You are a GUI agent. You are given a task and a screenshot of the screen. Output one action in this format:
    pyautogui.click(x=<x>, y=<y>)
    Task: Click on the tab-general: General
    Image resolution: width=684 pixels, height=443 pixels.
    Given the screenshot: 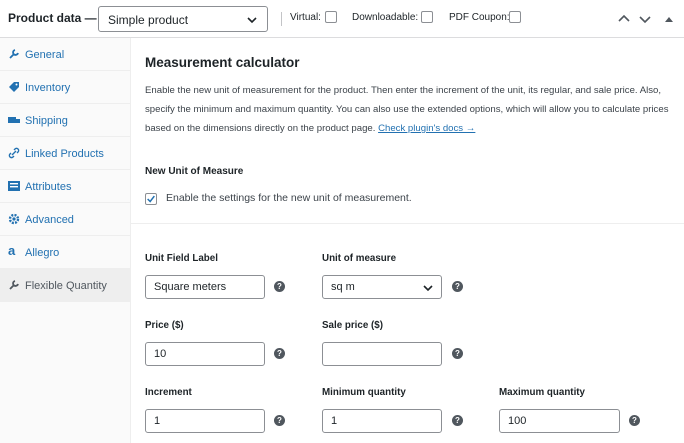 What is the action you would take?
    pyautogui.click(x=65, y=54)
    